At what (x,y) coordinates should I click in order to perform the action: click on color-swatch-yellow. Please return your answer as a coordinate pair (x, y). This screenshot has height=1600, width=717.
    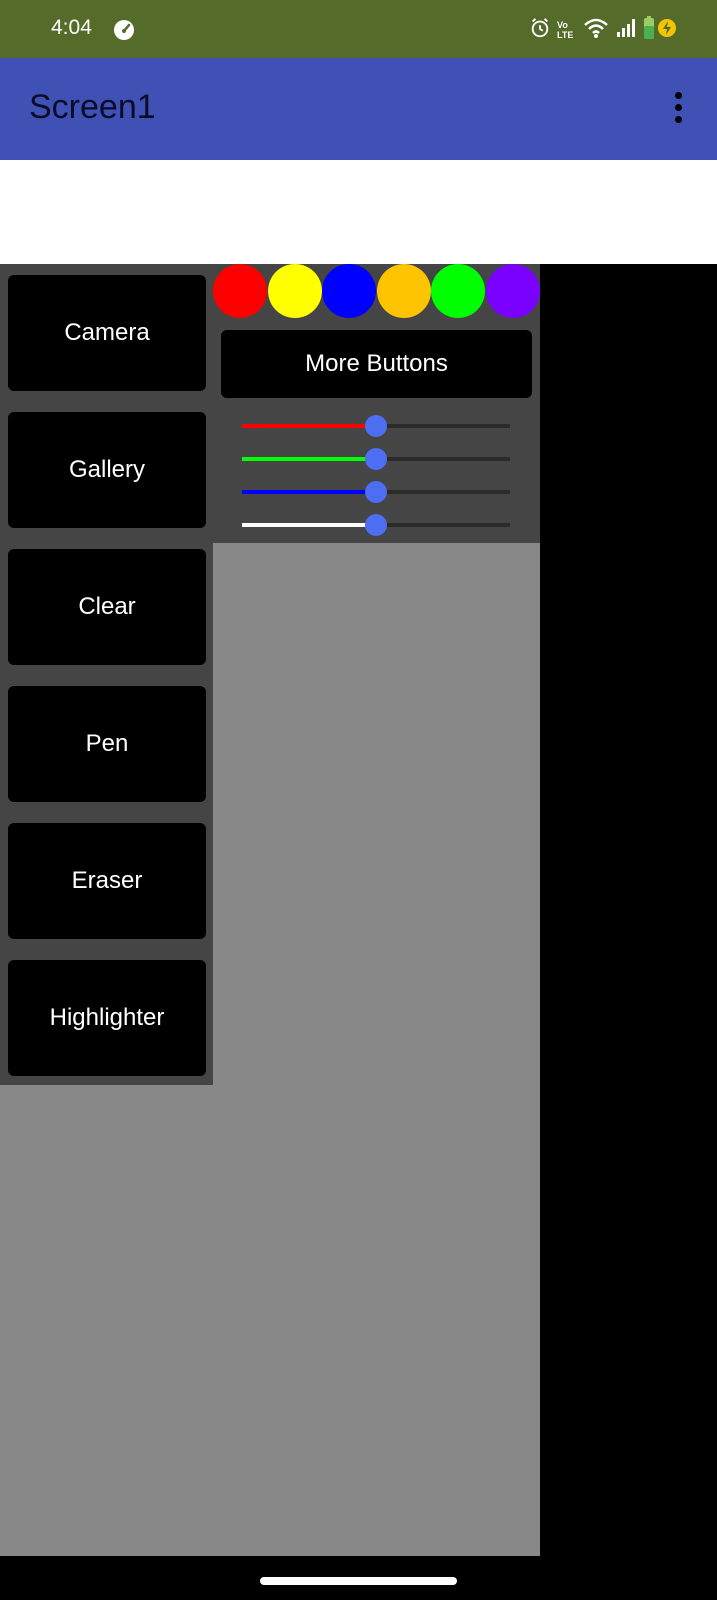
    Looking at the image, I should click on (295, 291).